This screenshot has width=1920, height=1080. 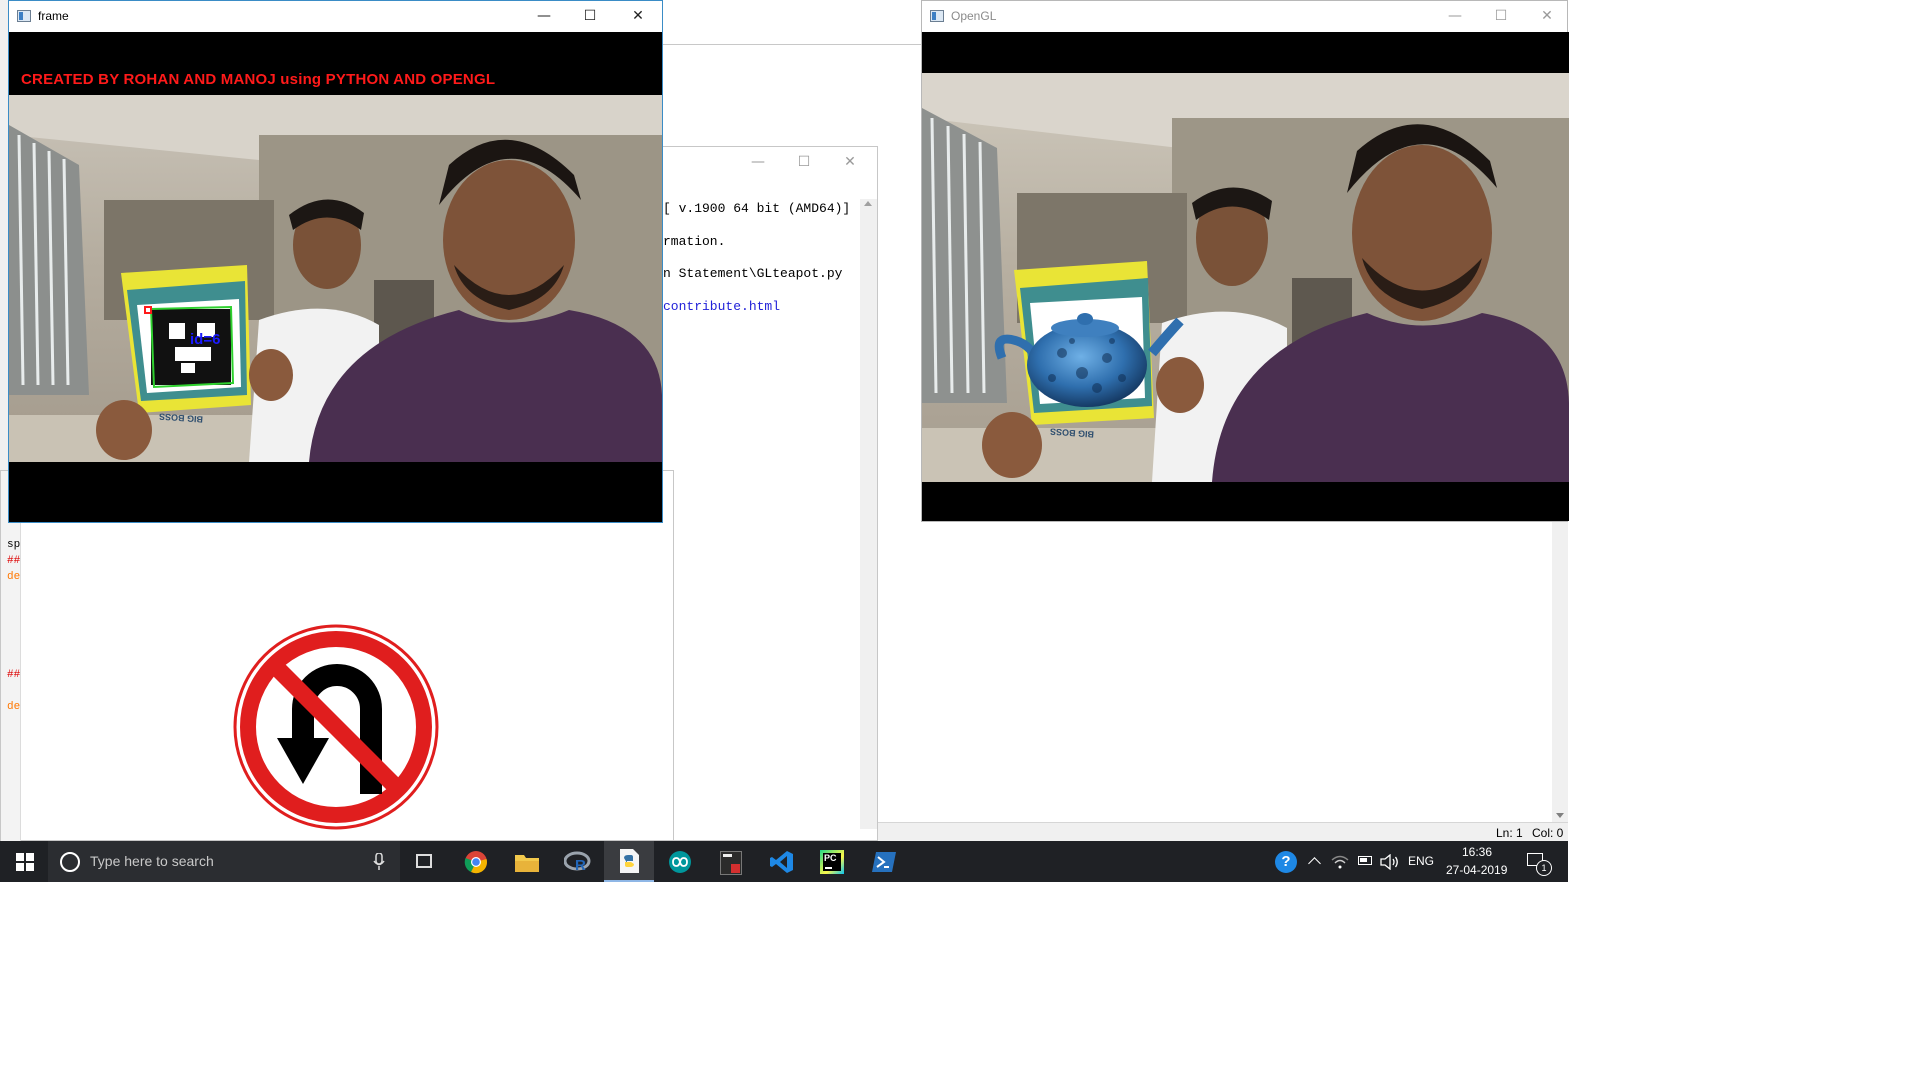 What do you see at coordinates (14, 675) in the screenshot?
I see `editor-line-4: ##` at bounding box center [14, 675].